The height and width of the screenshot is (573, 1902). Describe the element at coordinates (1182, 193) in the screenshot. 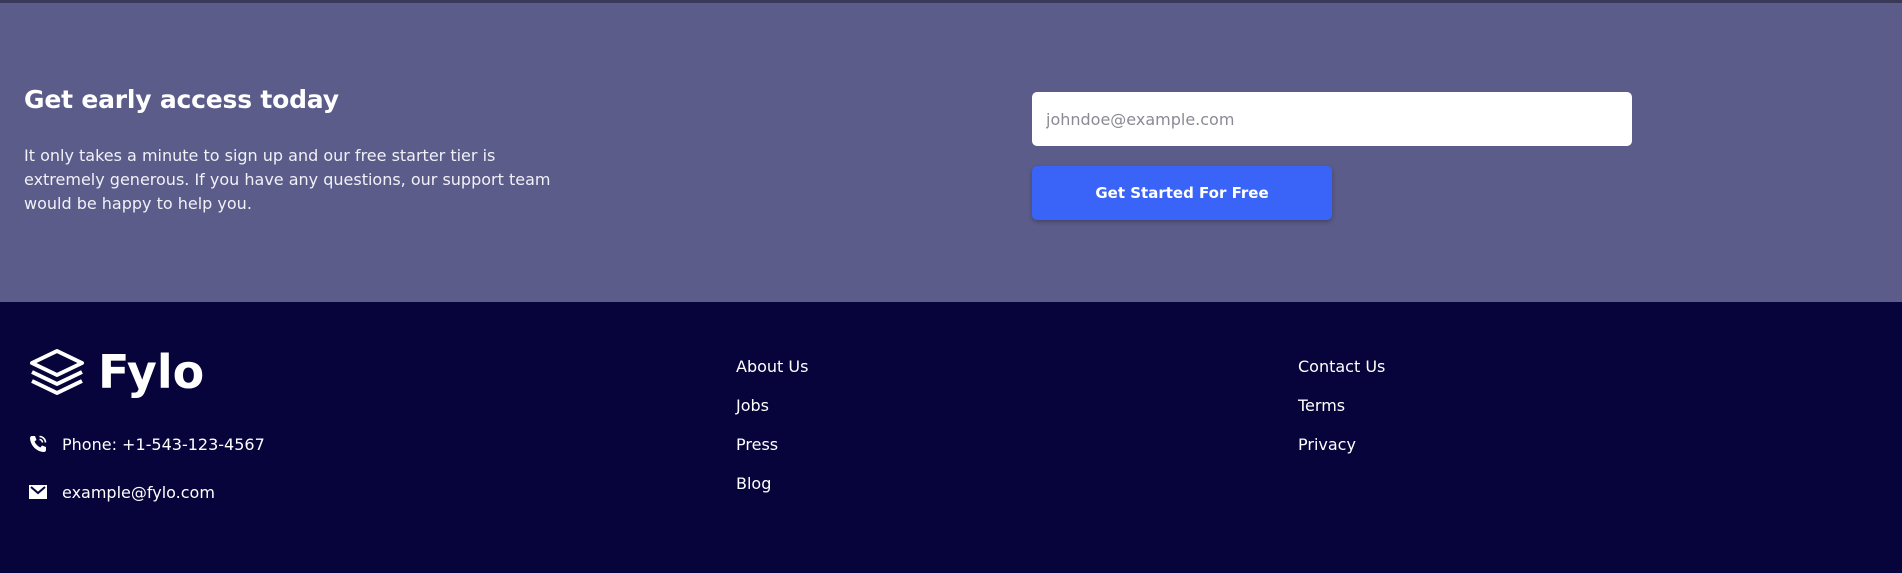

I see `get-started-button: Get Started For Free` at that location.